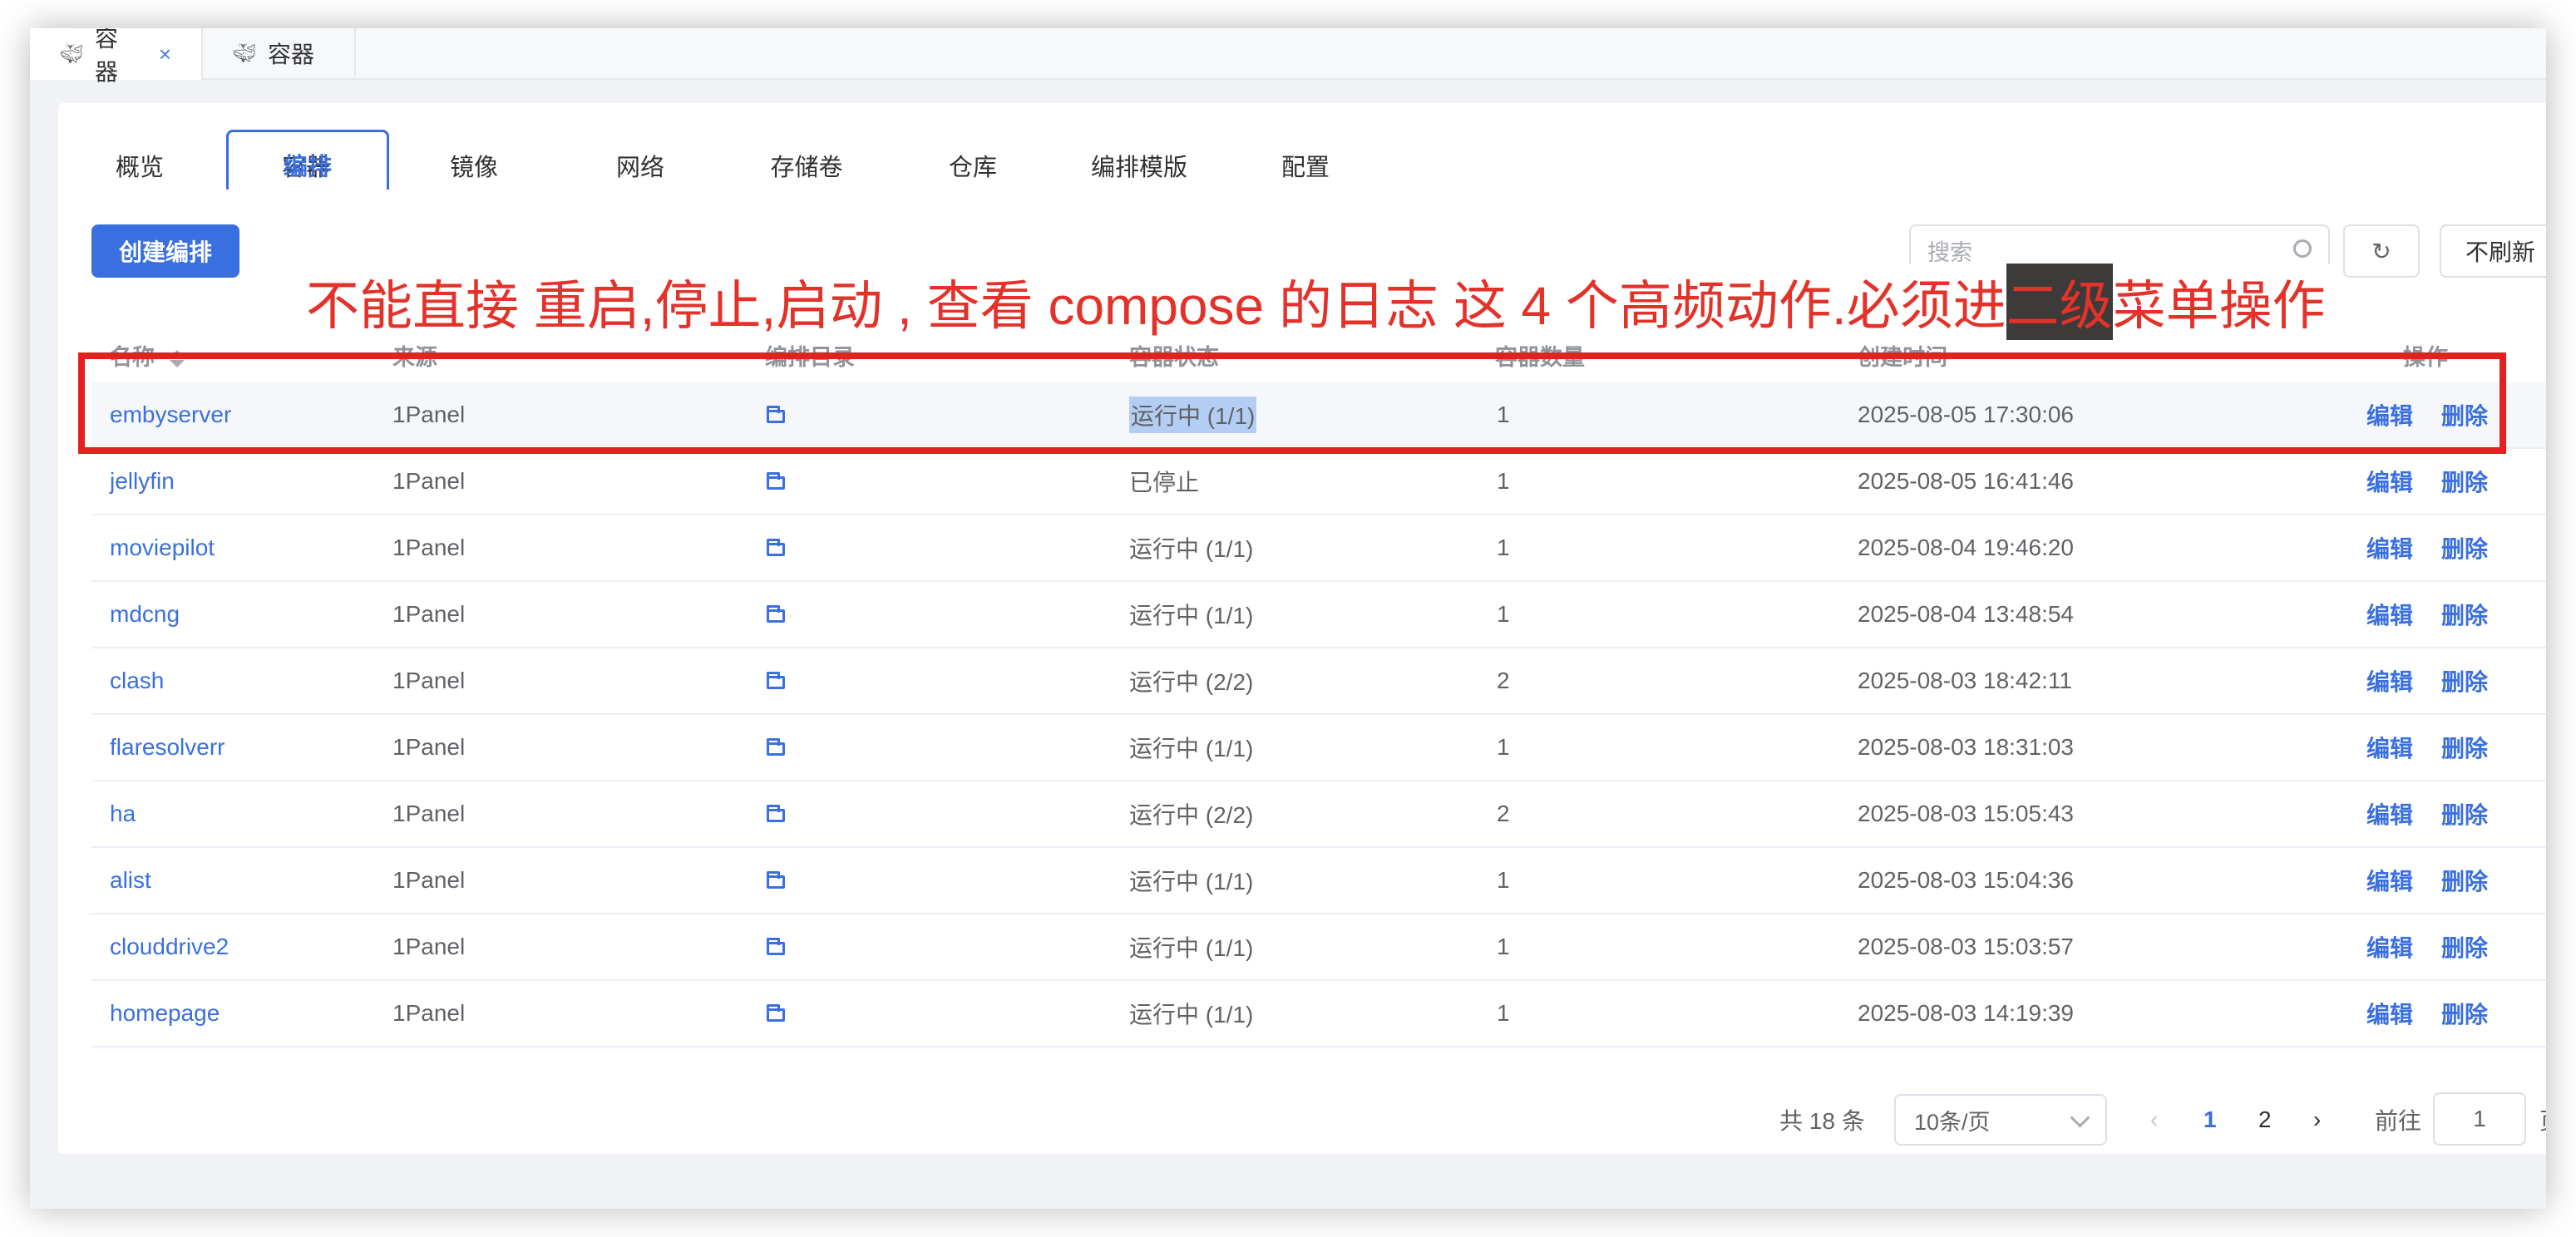 This screenshot has width=2576, height=1237. What do you see at coordinates (1966, 481) in the screenshot?
I see `created-time-cell: 2025-08-05 16:41:46` at bounding box center [1966, 481].